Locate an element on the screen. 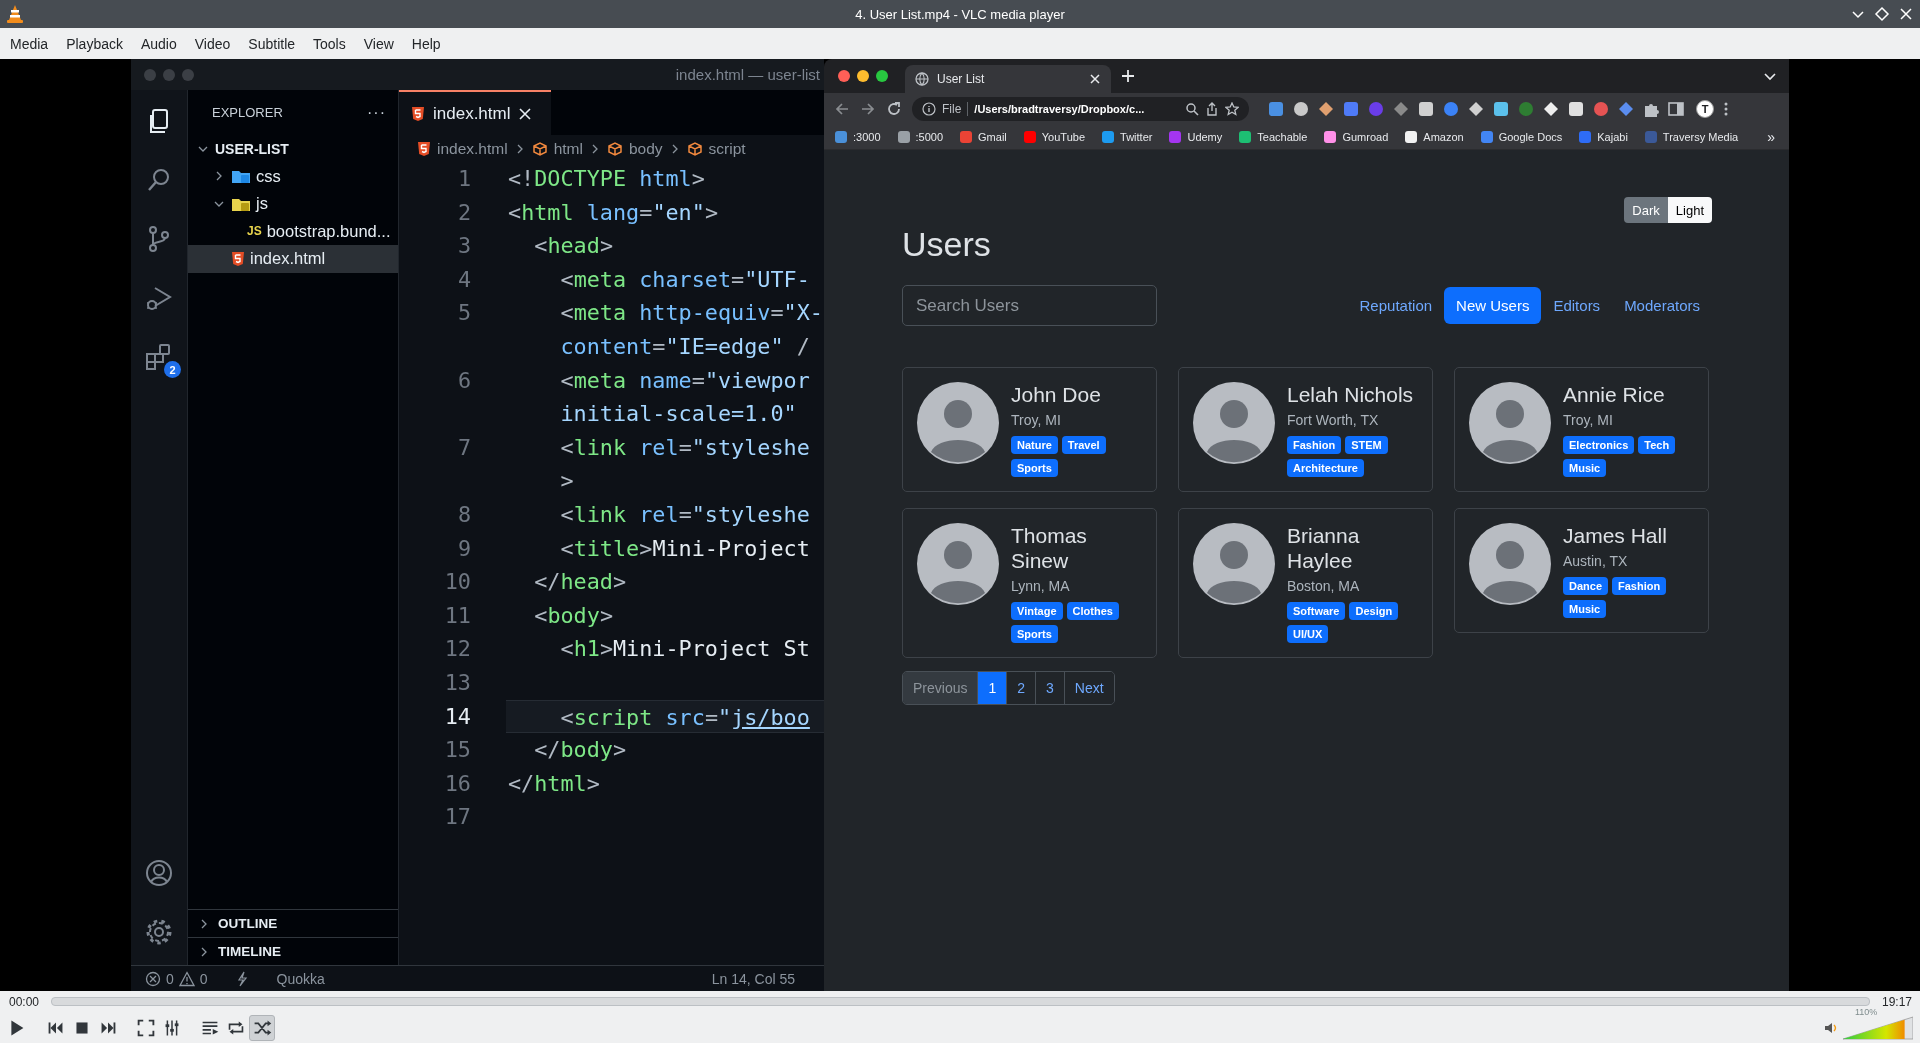  breadcrumb-item: index.html is located at coordinates (472, 148).